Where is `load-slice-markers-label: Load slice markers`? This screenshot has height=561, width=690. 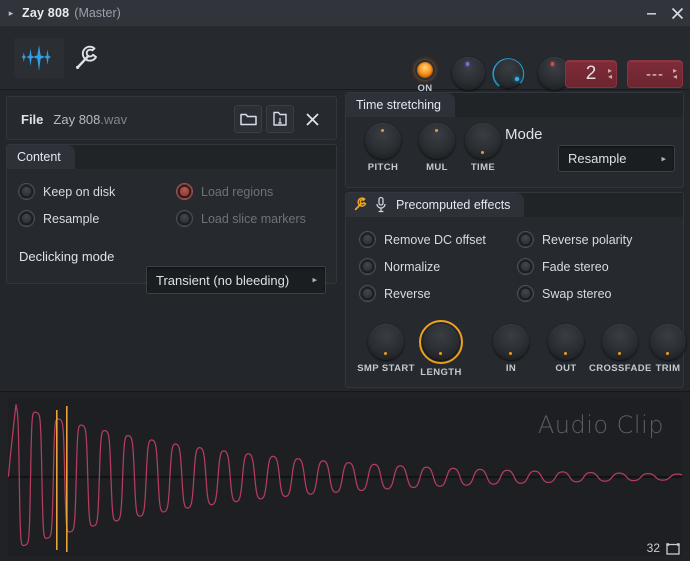 load-slice-markers-label: Load slice markers is located at coordinates (253, 218).